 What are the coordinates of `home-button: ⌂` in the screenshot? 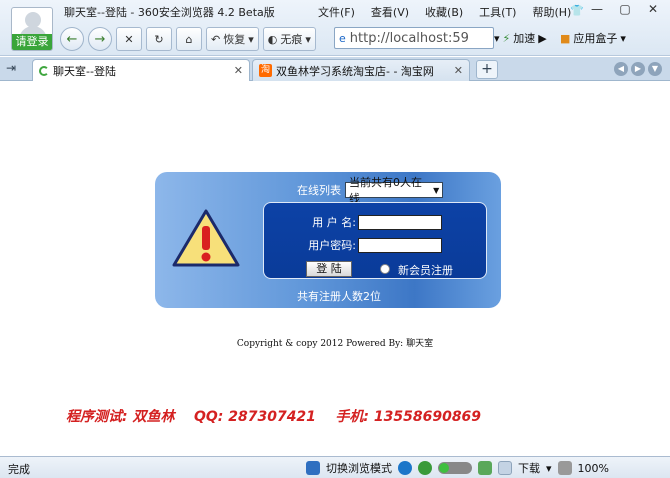 It's located at (189, 39).